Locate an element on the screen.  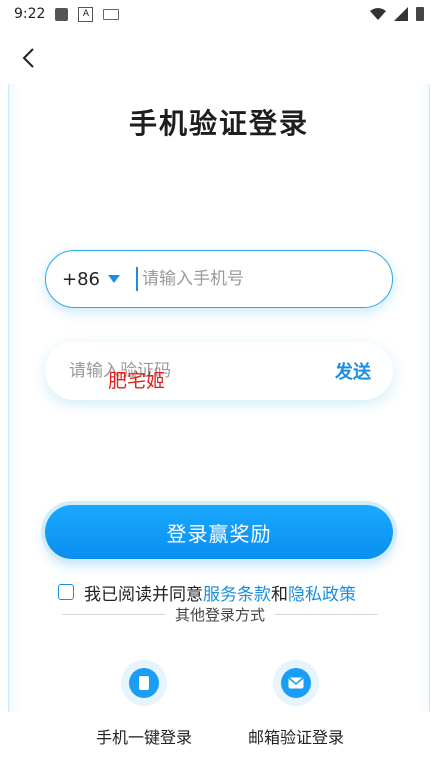
a-badge-icon: A is located at coordinates (86, 14).